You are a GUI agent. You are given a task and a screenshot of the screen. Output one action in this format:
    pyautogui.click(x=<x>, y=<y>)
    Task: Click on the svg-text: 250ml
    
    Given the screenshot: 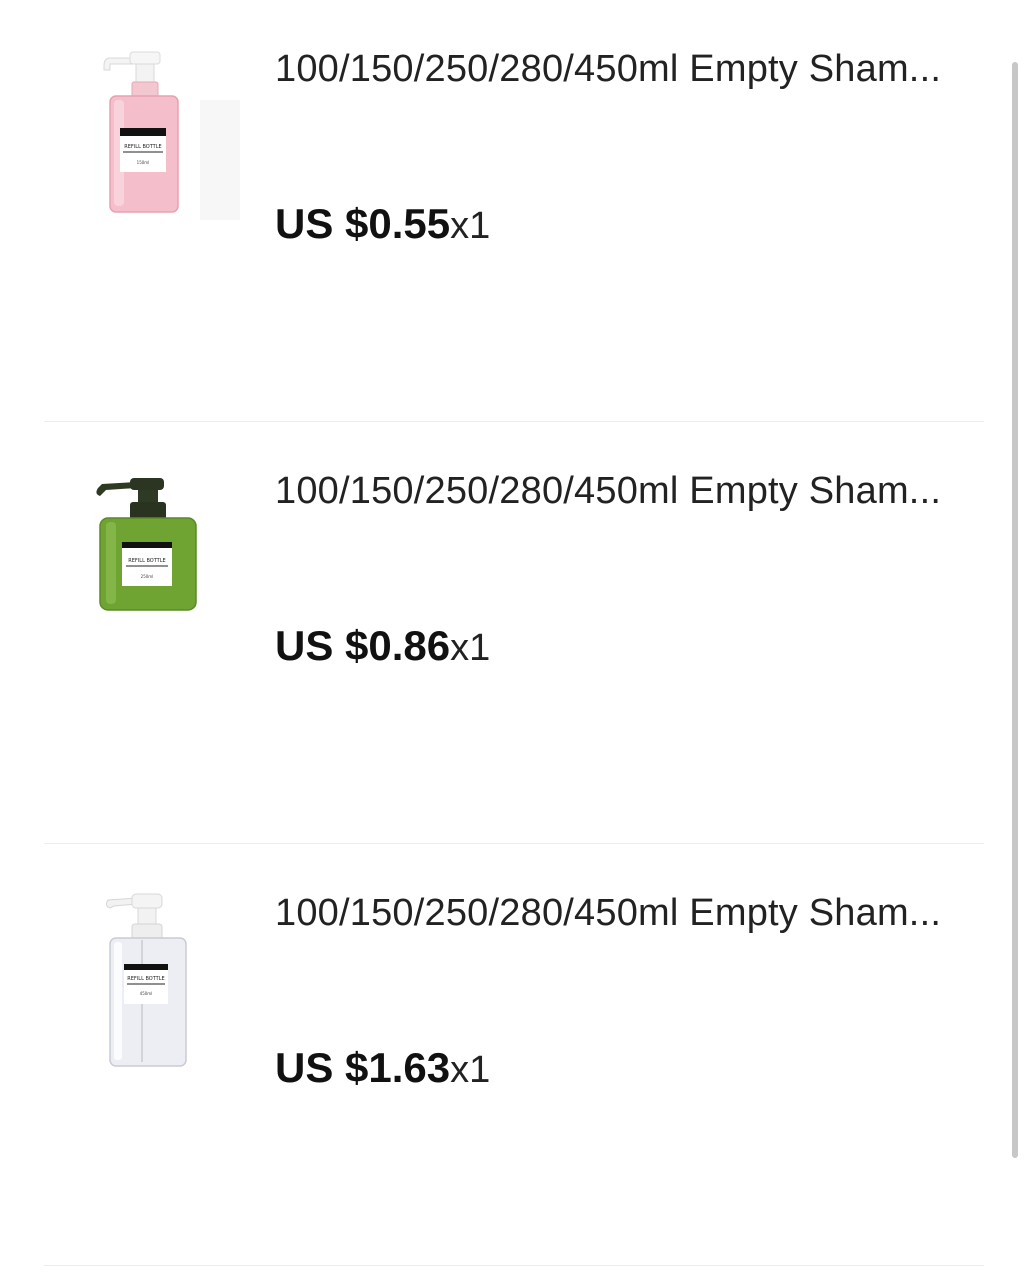 What is the action you would take?
    pyautogui.click(x=147, y=576)
    